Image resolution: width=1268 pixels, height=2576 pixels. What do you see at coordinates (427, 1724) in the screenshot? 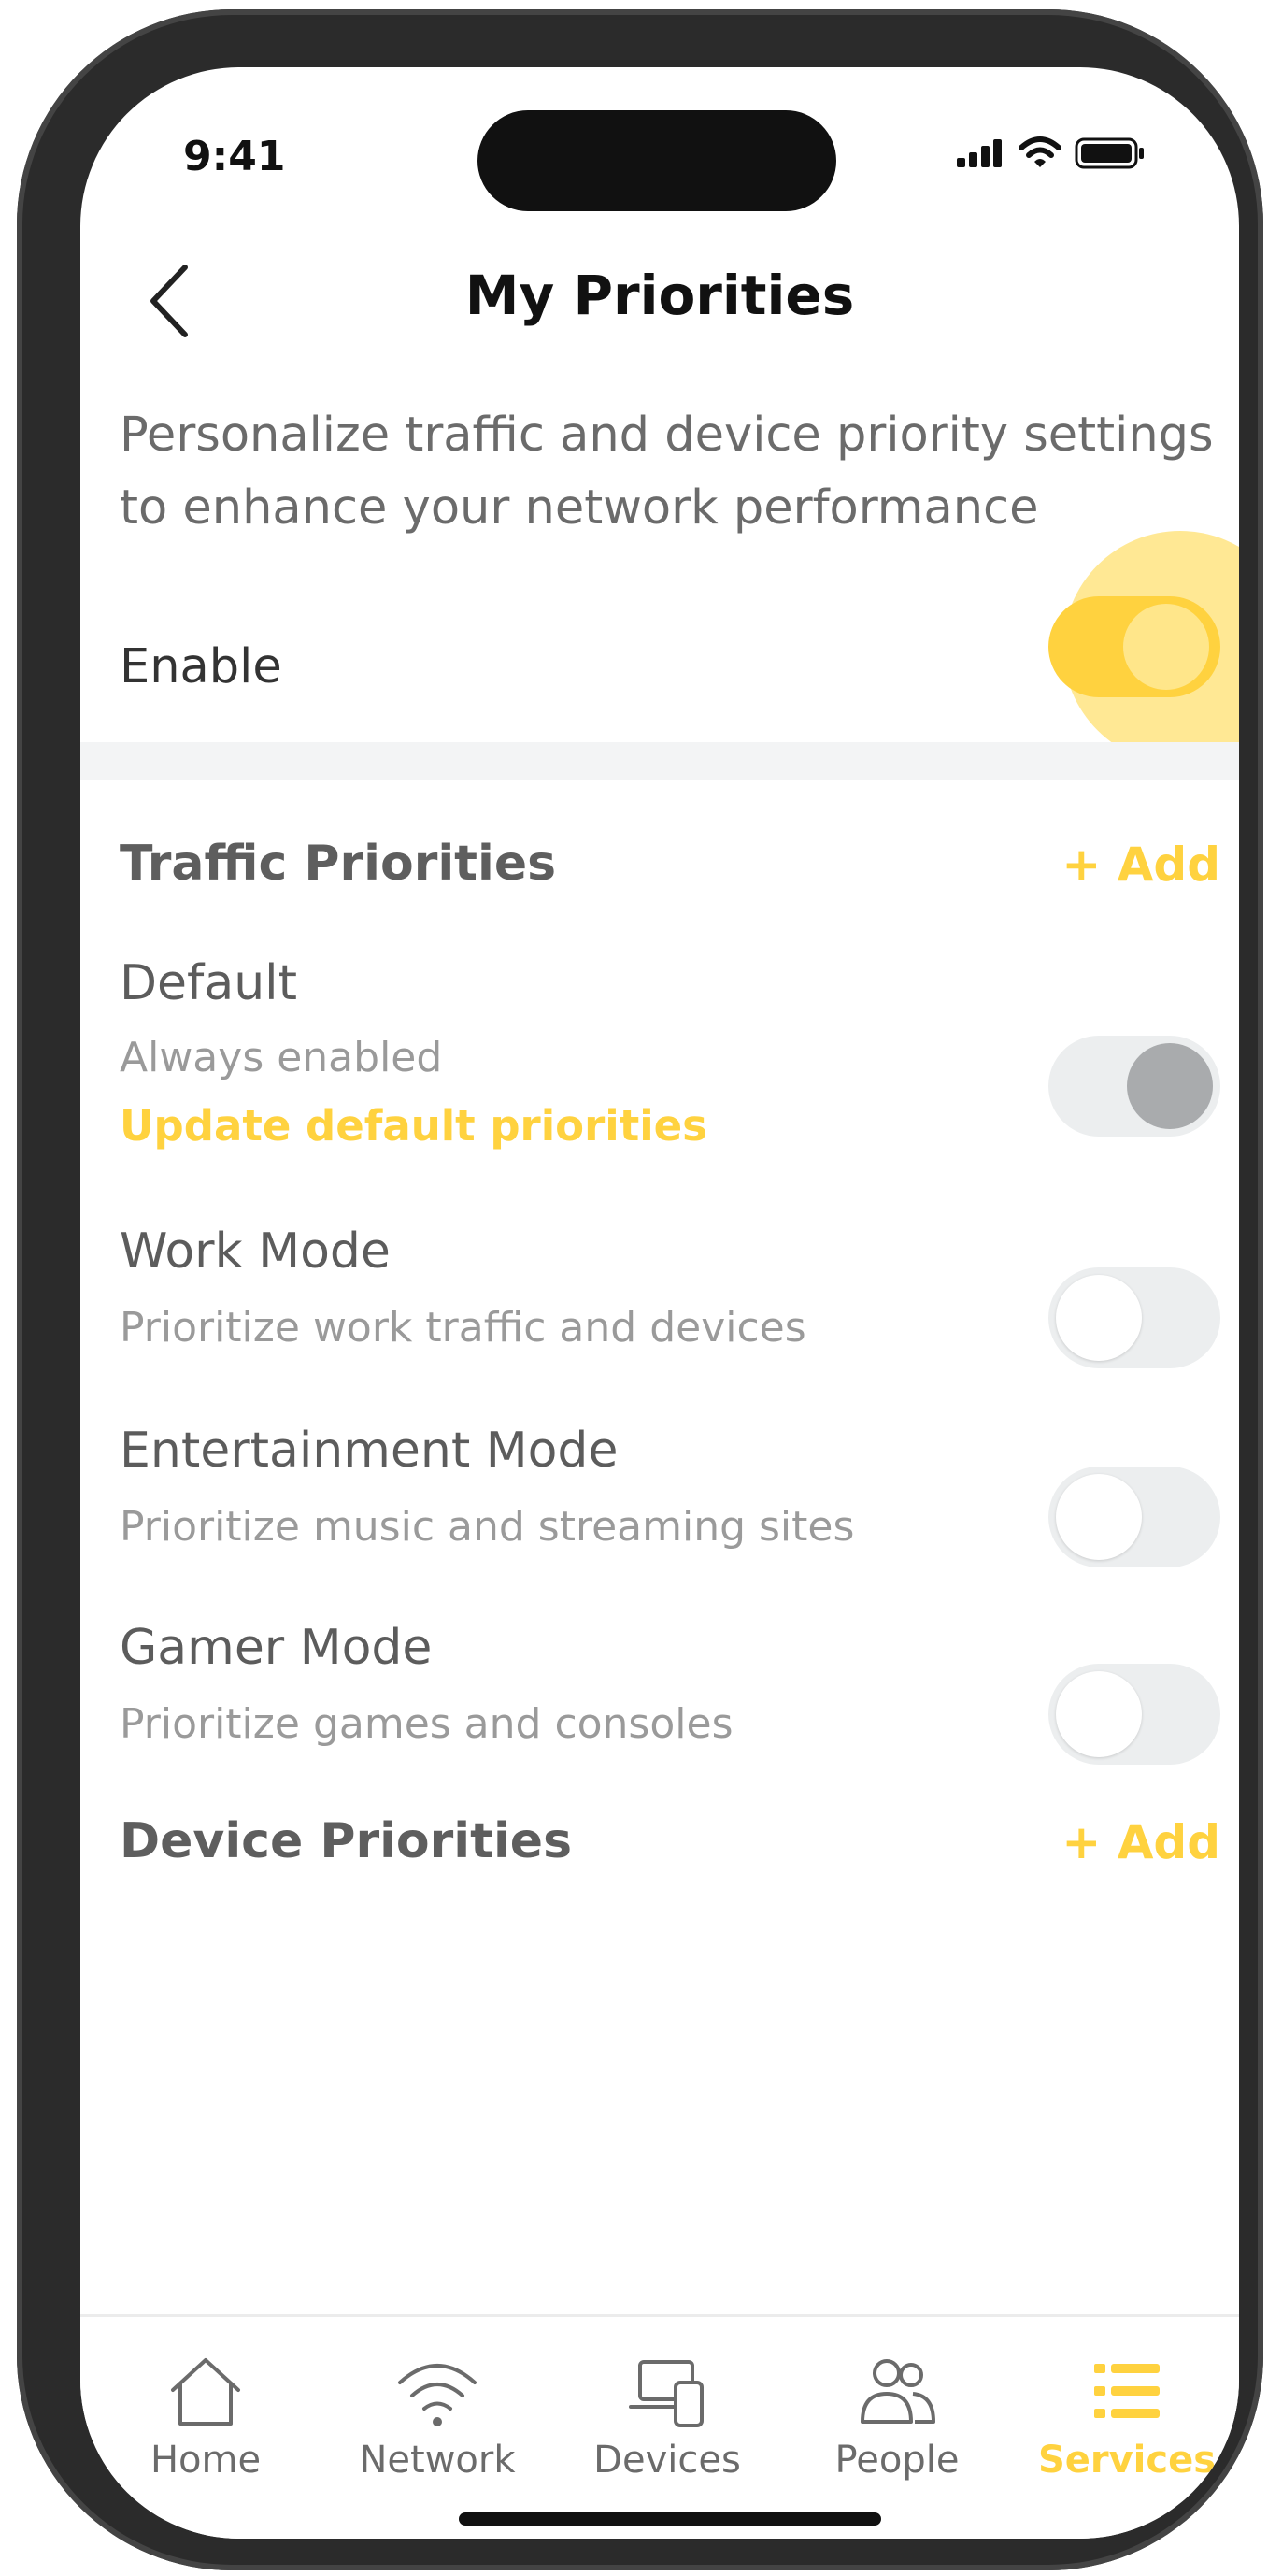
I see `priority-gamer-mode-subtitle: Prioritize games and consoles` at bounding box center [427, 1724].